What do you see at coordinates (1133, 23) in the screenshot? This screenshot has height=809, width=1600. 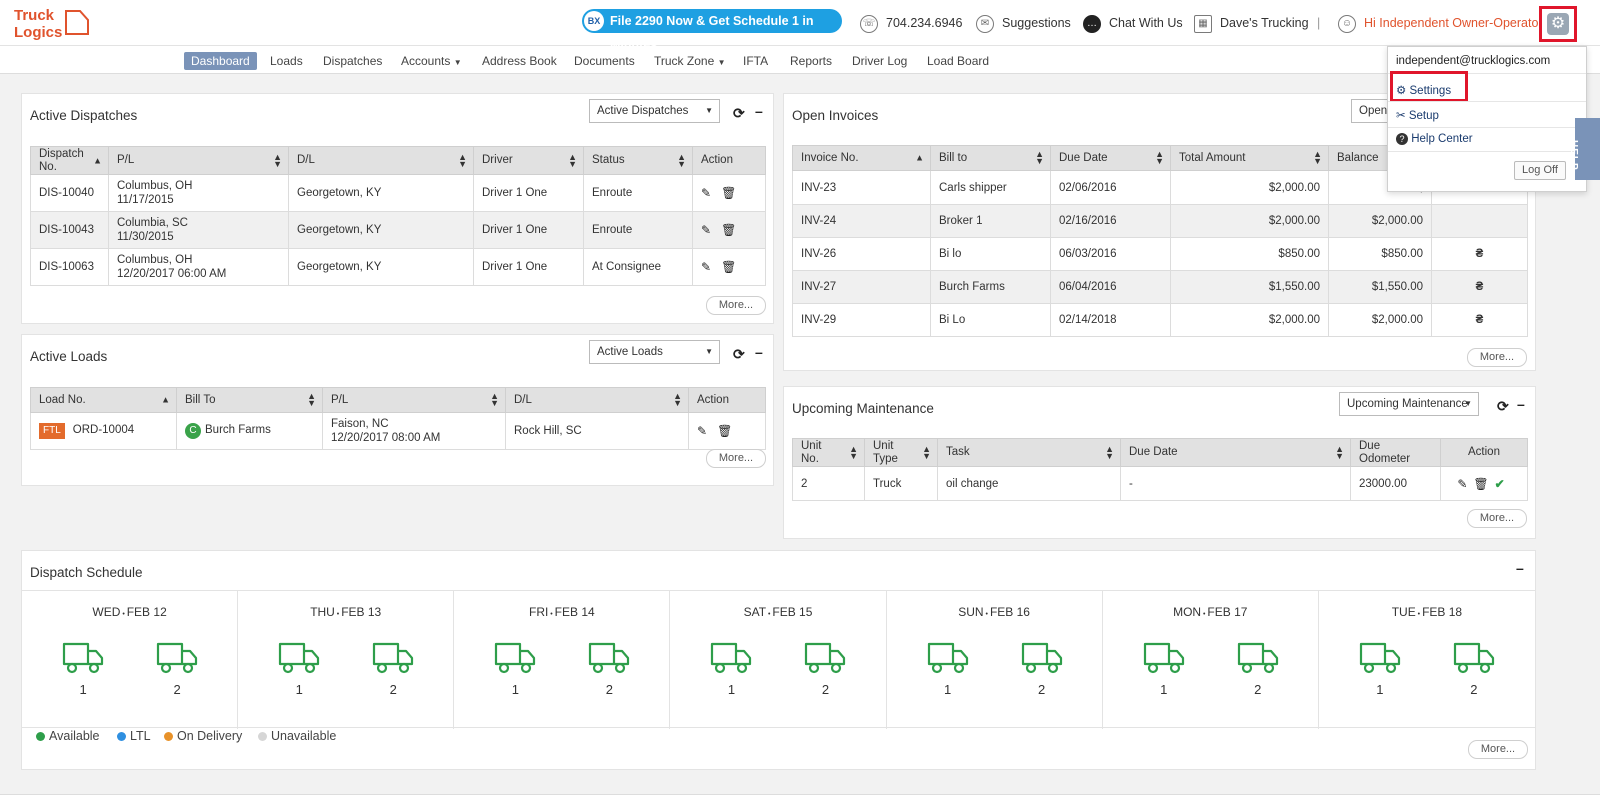 I see `chat-link: … Chat With Us` at bounding box center [1133, 23].